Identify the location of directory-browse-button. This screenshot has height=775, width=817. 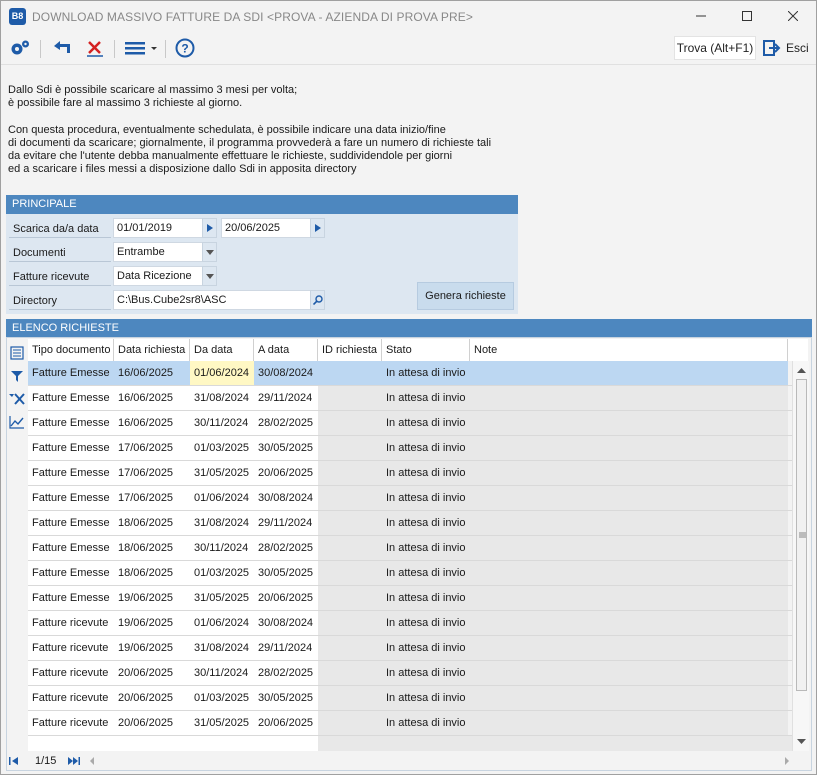
(317, 300).